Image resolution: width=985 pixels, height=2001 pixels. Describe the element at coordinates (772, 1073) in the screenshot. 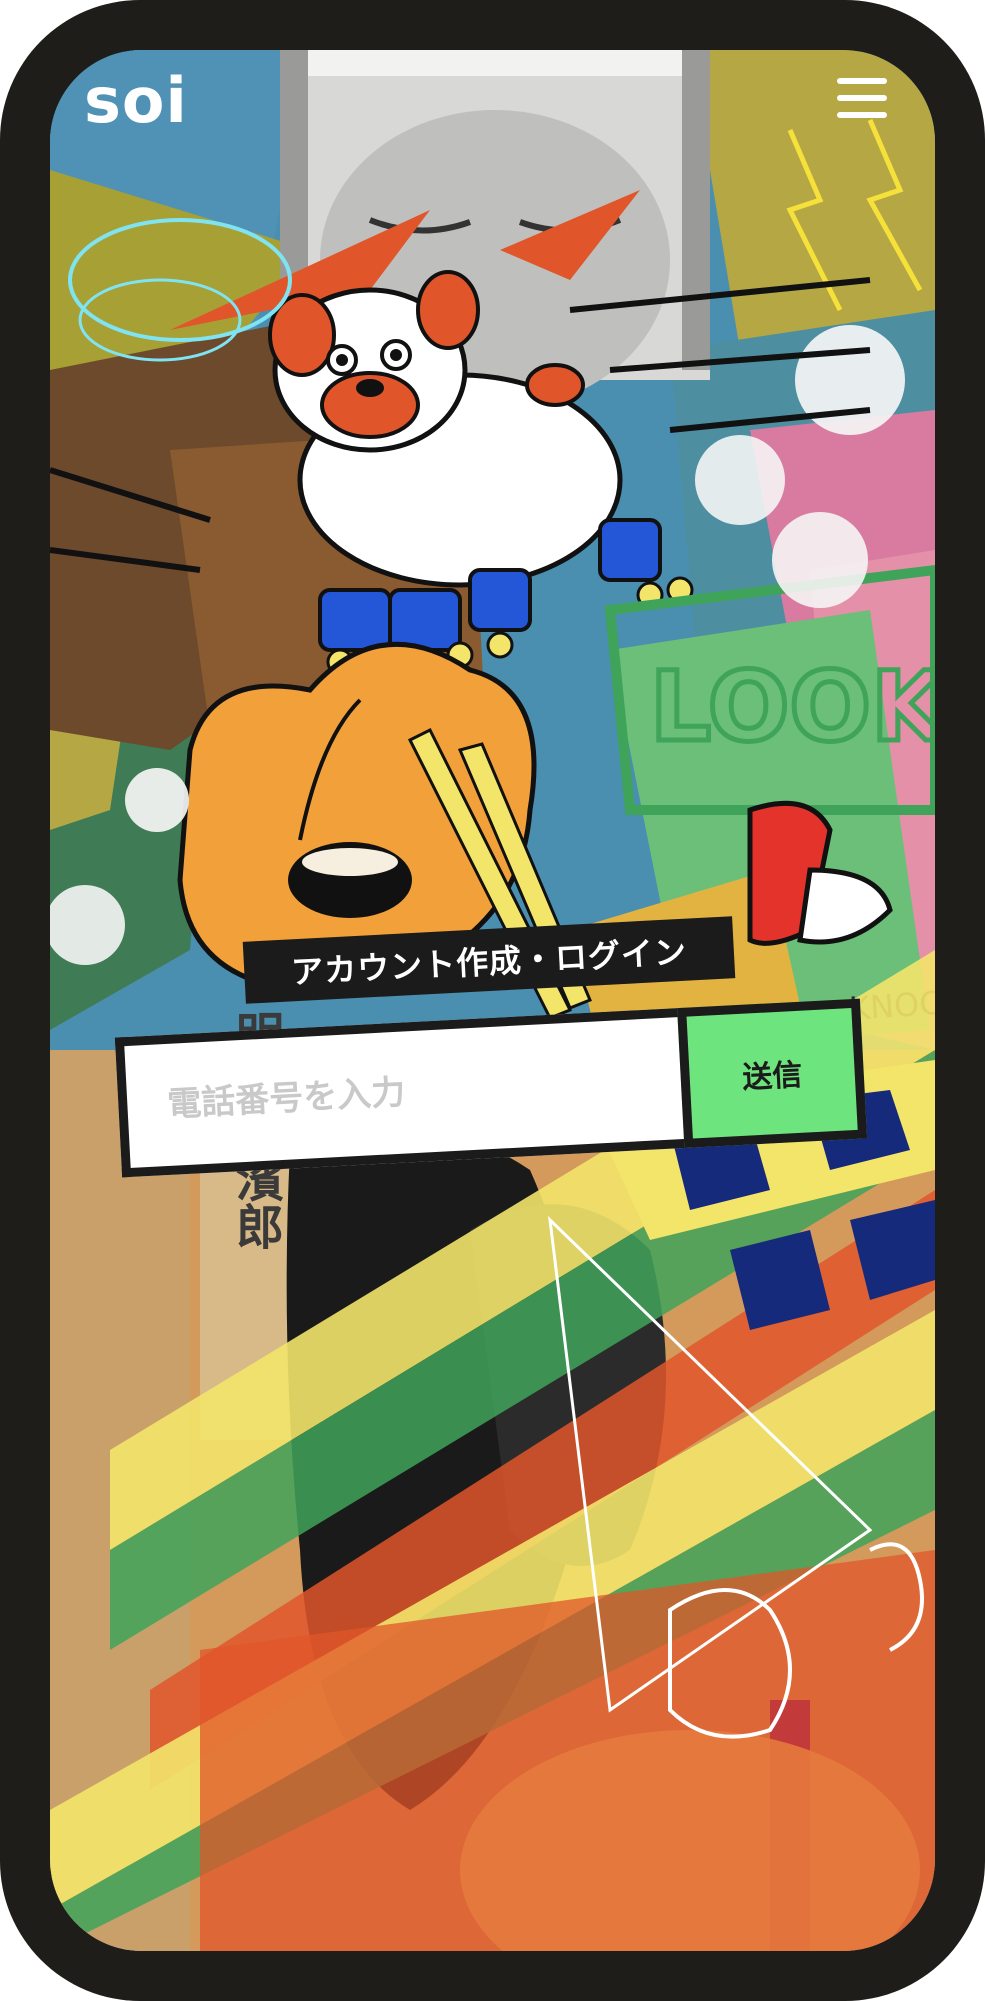

I see `submit-button: 送信` at that location.